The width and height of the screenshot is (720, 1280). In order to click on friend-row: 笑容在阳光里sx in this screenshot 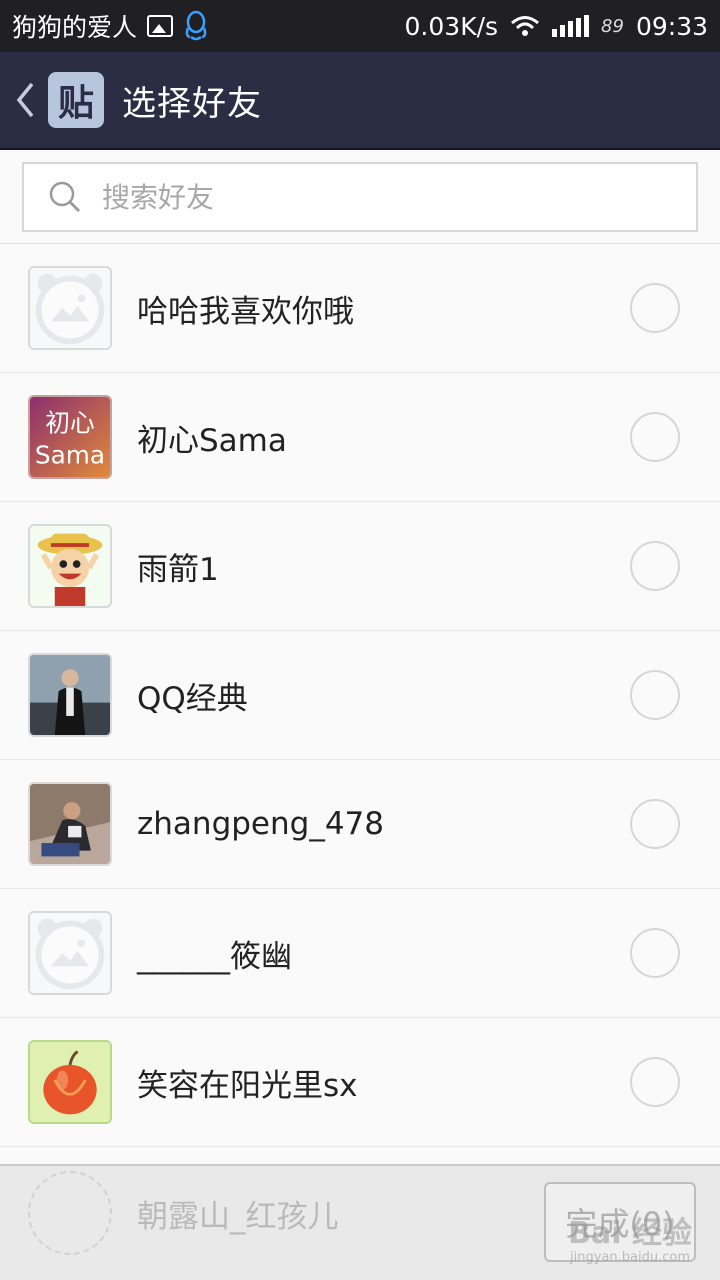, I will do `click(360, 1082)`.